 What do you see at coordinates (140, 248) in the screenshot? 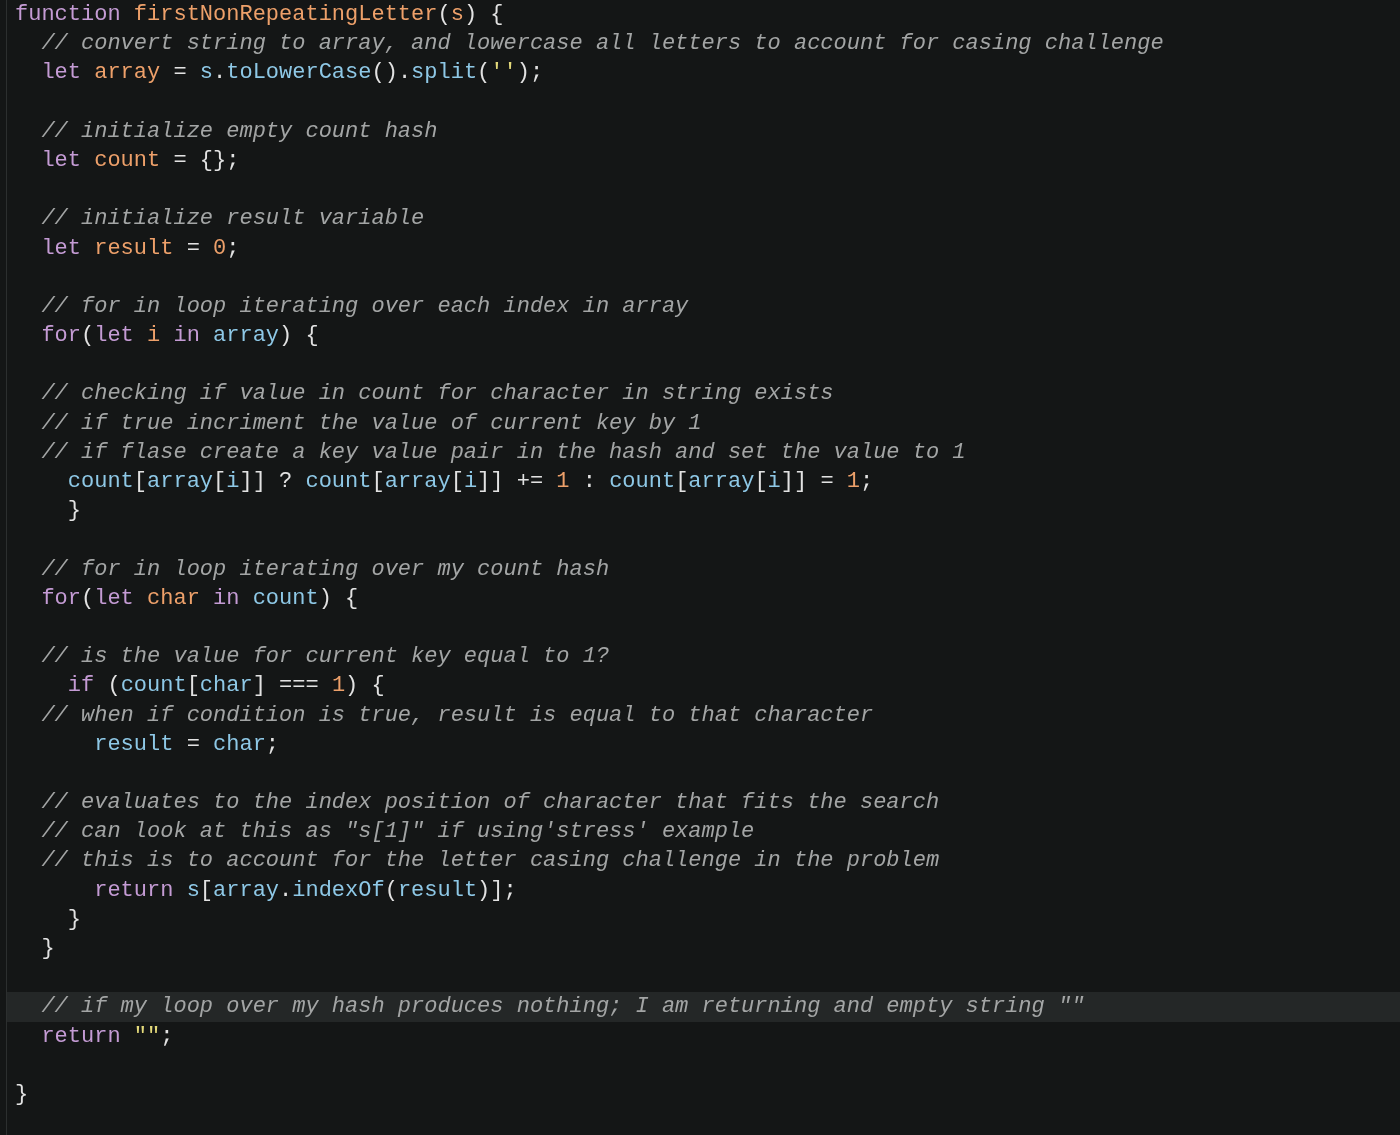
I see `code-line: let result = 0;` at bounding box center [140, 248].